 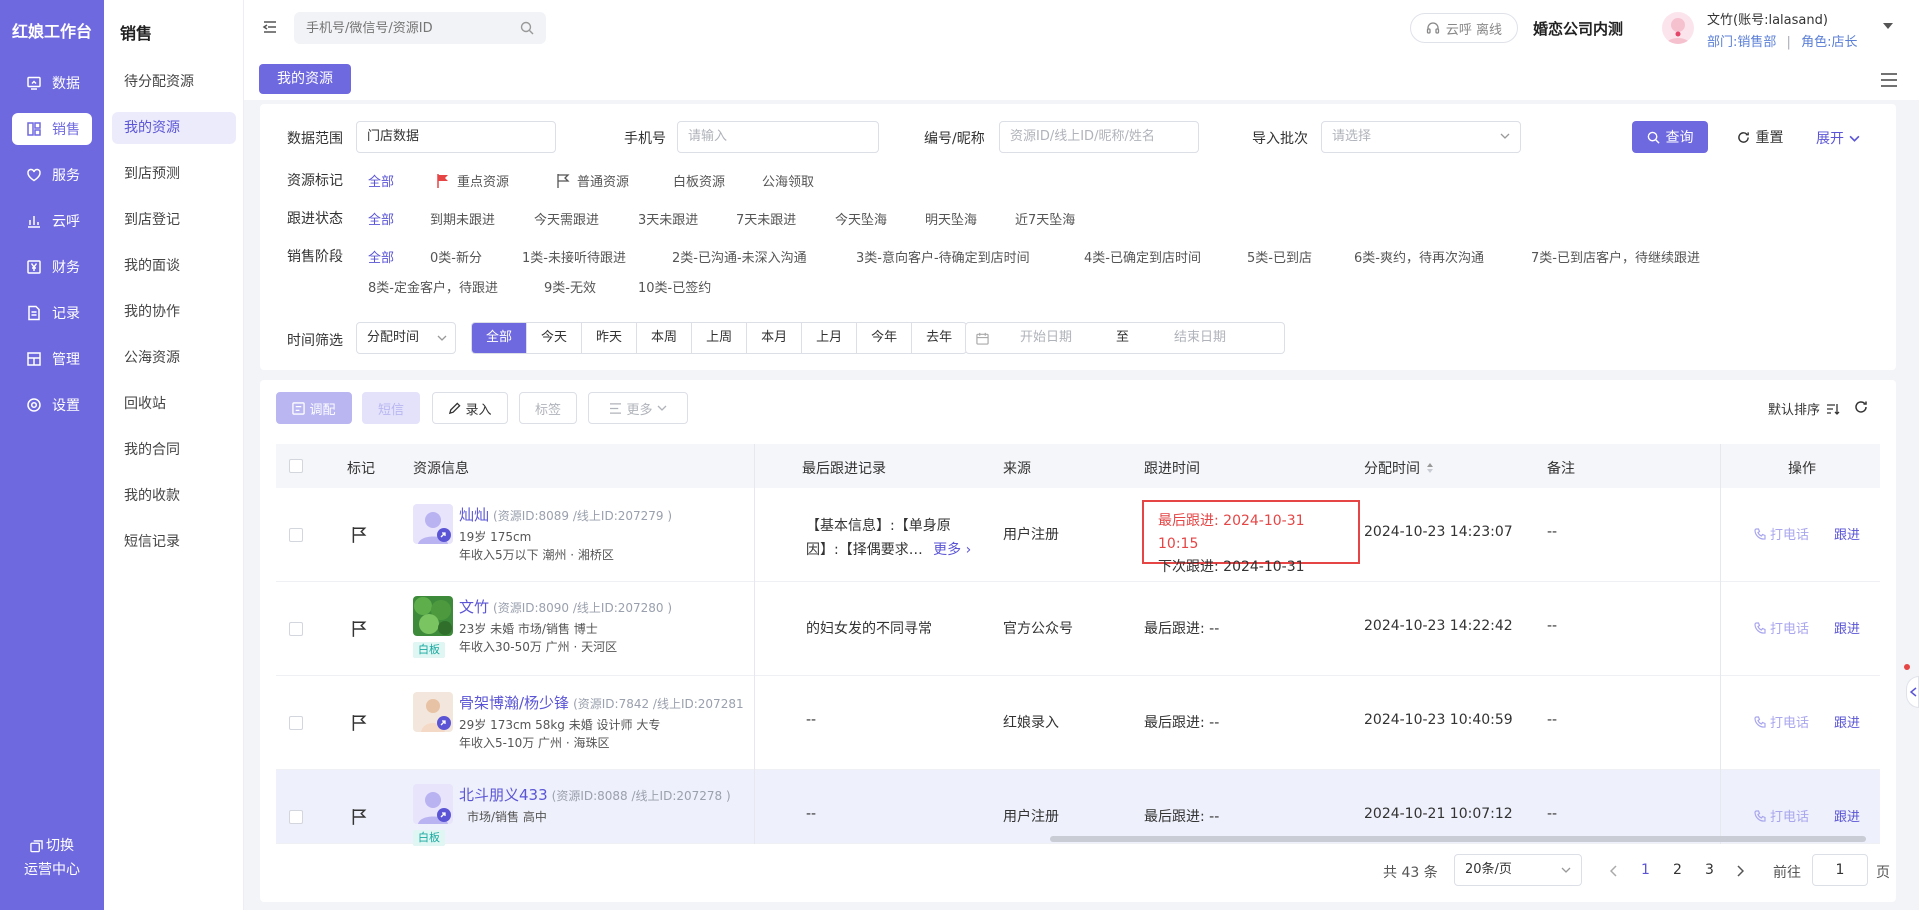 What do you see at coordinates (1399, 468) in the screenshot?
I see `column-header-assign-time: 分配时间` at bounding box center [1399, 468].